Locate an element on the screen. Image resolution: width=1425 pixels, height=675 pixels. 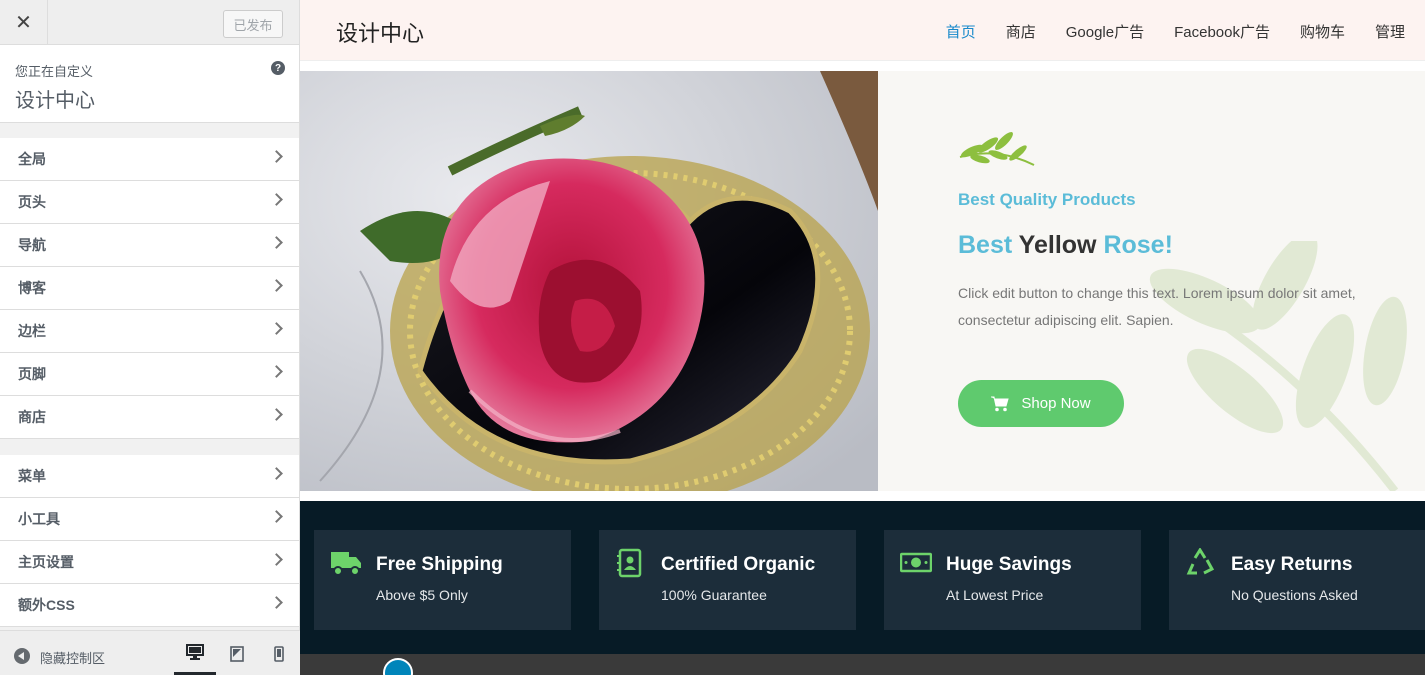
shop-now-button: Shop Now is located at coordinates (1041, 403).